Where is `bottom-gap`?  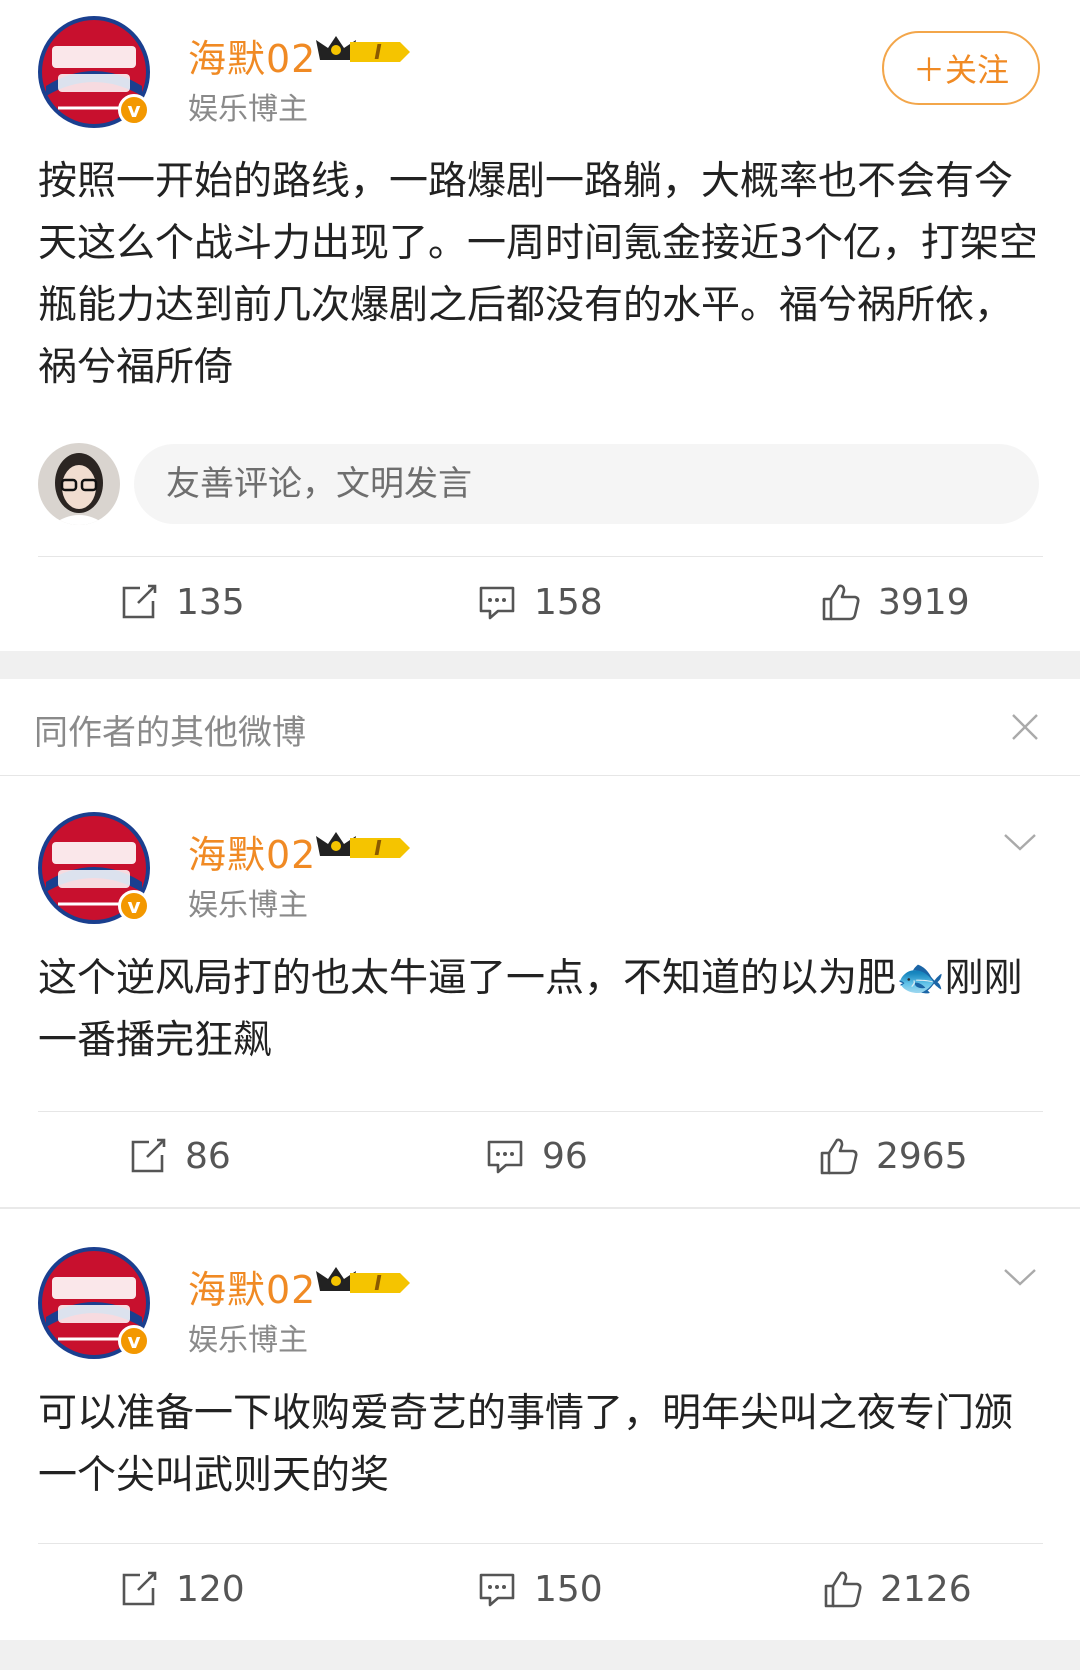 bottom-gap is located at coordinates (540, 1655).